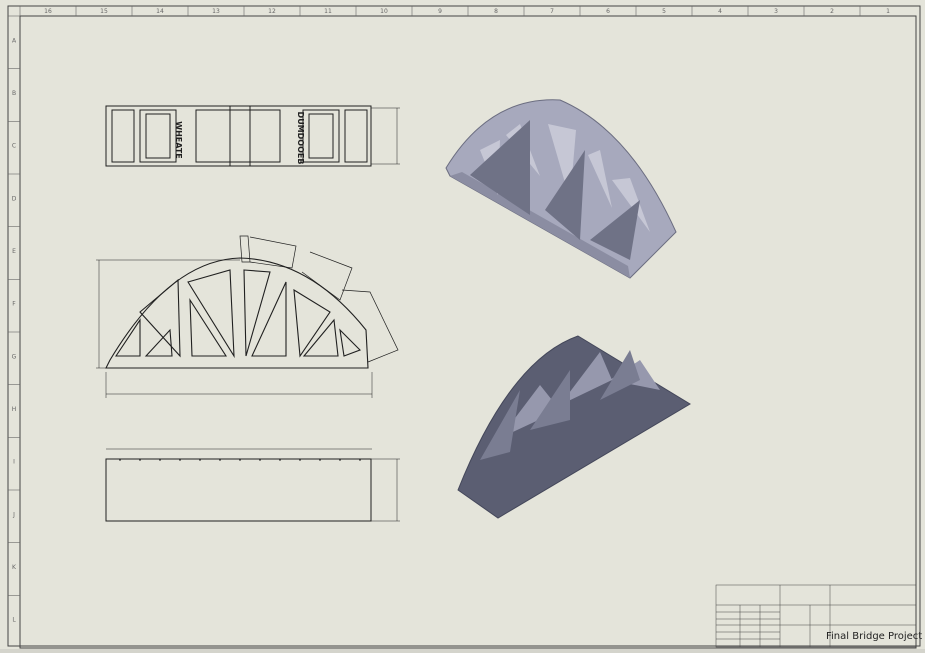  Describe the element at coordinates (874, 636) in the screenshot. I see `drawing-title: Final Bridge Project` at that location.